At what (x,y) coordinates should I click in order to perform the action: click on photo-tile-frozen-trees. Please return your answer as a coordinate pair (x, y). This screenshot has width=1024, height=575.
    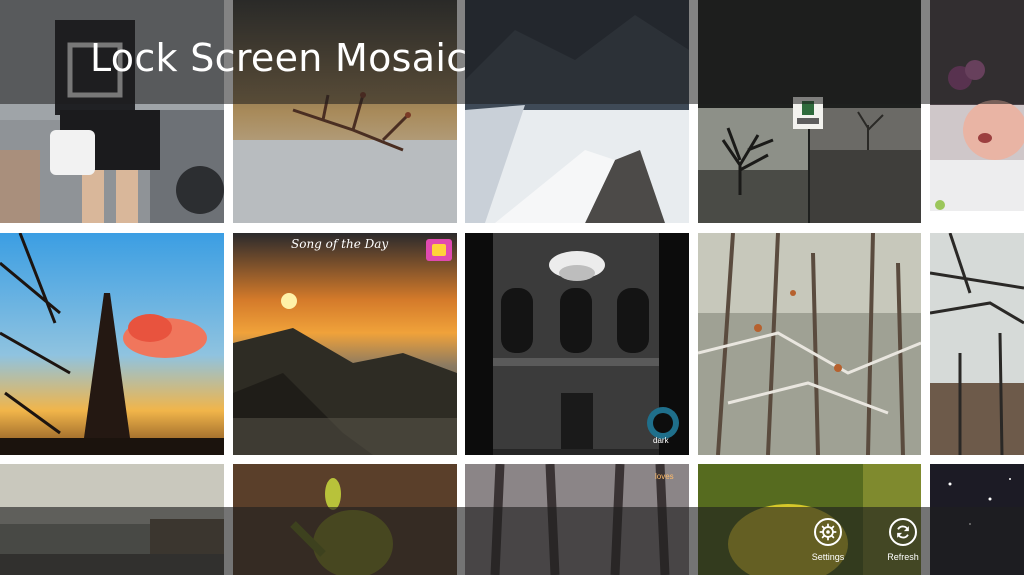
    Looking at the image, I should click on (809, 344).